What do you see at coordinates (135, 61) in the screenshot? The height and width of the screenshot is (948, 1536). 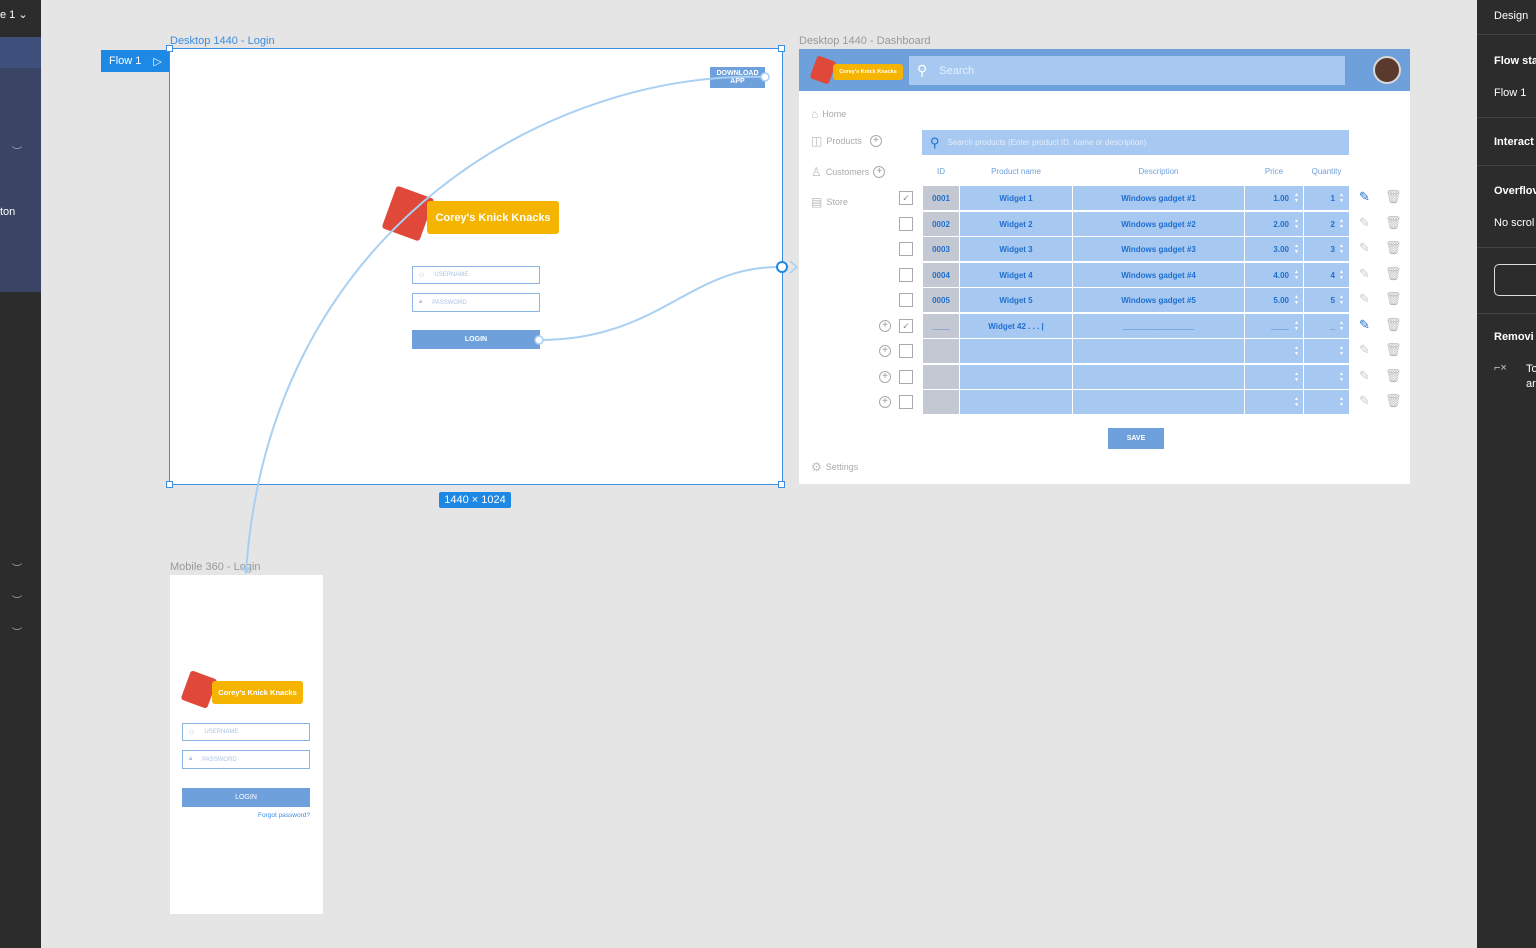 I see `flow-start-badge: Flow 1 ▷` at bounding box center [135, 61].